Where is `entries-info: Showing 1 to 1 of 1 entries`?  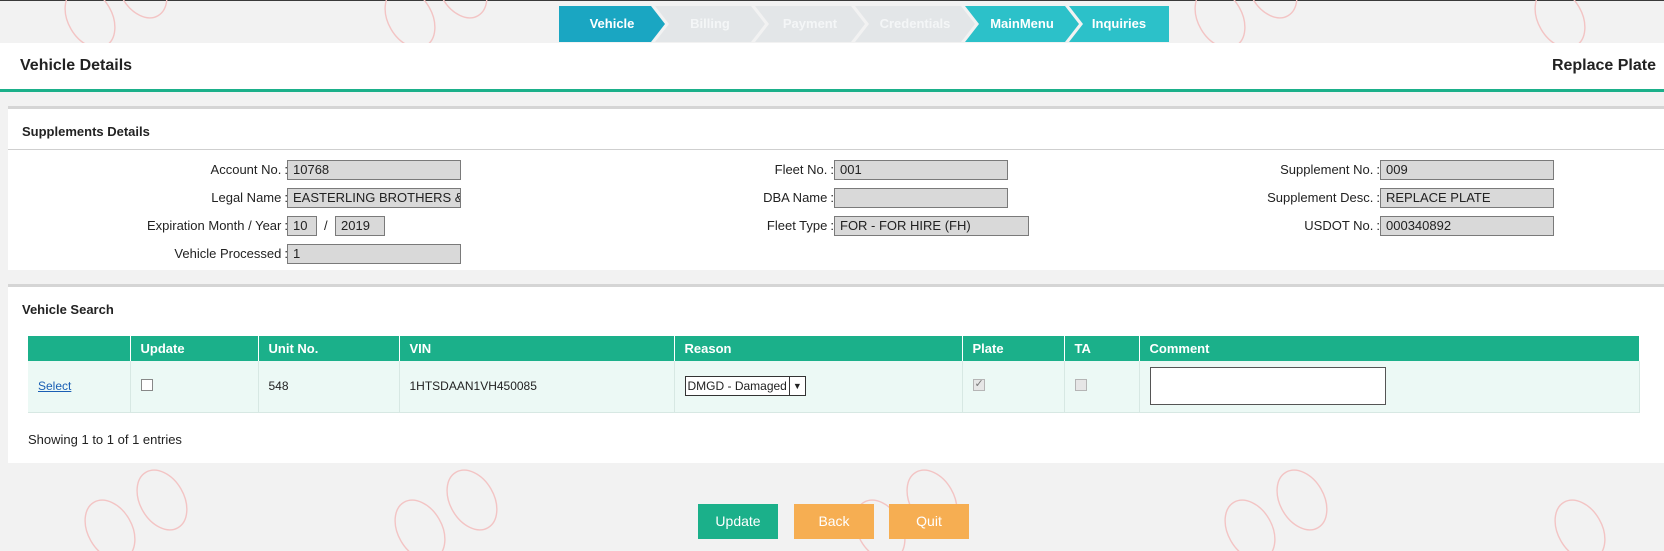 entries-info: Showing 1 to 1 of 1 entries is located at coordinates (105, 439).